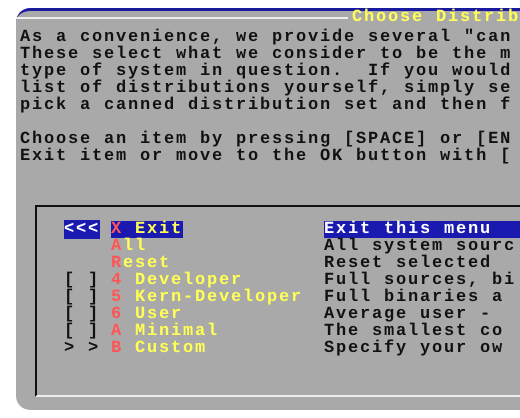 The image size is (520, 418). What do you see at coordinates (82, 348) in the screenshot?
I see `item-marker: > >` at bounding box center [82, 348].